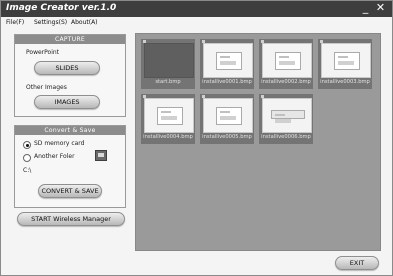 The image size is (393, 276). Describe the element at coordinates (84, 22) in the screenshot. I see `menu-about: About(A)` at that location.